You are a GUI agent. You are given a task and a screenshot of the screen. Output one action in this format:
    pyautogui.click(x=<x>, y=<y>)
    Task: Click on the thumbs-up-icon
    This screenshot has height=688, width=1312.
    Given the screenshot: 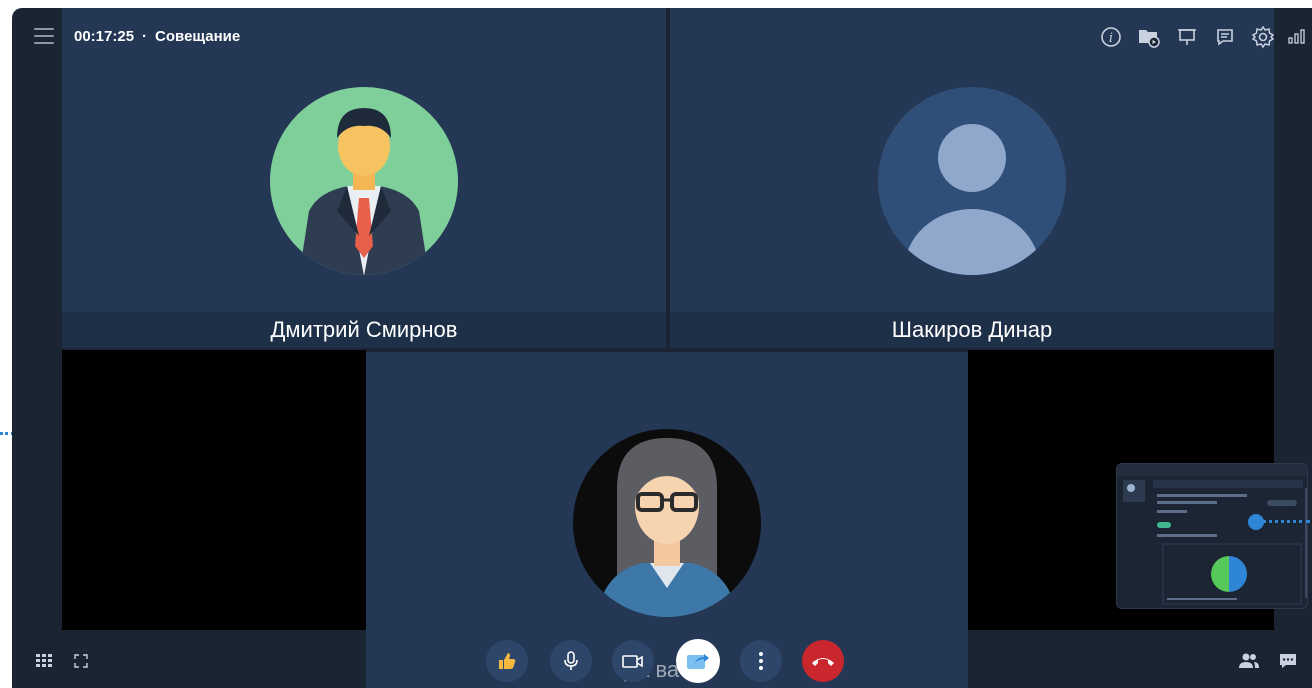 What is the action you would take?
    pyautogui.click(x=507, y=661)
    